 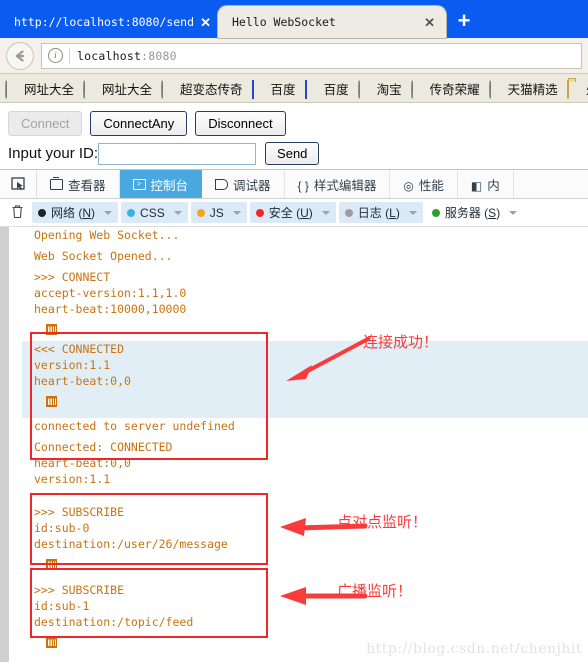 I want to click on browser-navigation-bar: i localhost:8080, so click(x=294, y=56).